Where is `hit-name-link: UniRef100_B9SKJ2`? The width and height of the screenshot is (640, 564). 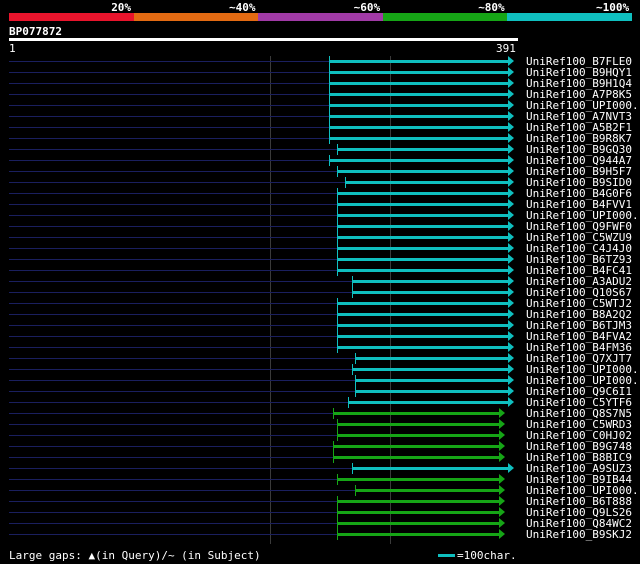 hit-name-link: UniRef100_B9SKJ2 is located at coordinates (579, 534).